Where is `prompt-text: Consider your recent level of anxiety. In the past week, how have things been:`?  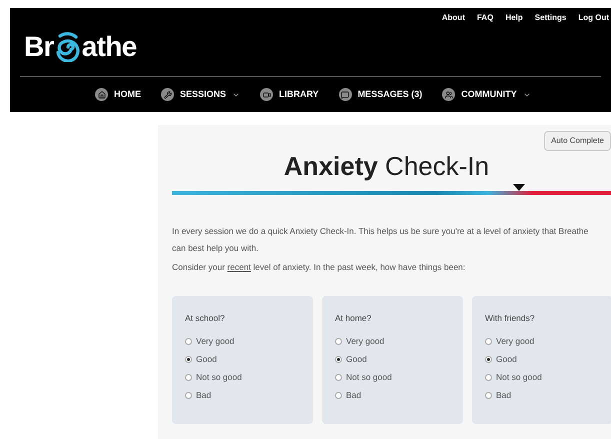 prompt-text: Consider your recent level of anxiety. In the past week, how have things been: is located at coordinates (319, 267).